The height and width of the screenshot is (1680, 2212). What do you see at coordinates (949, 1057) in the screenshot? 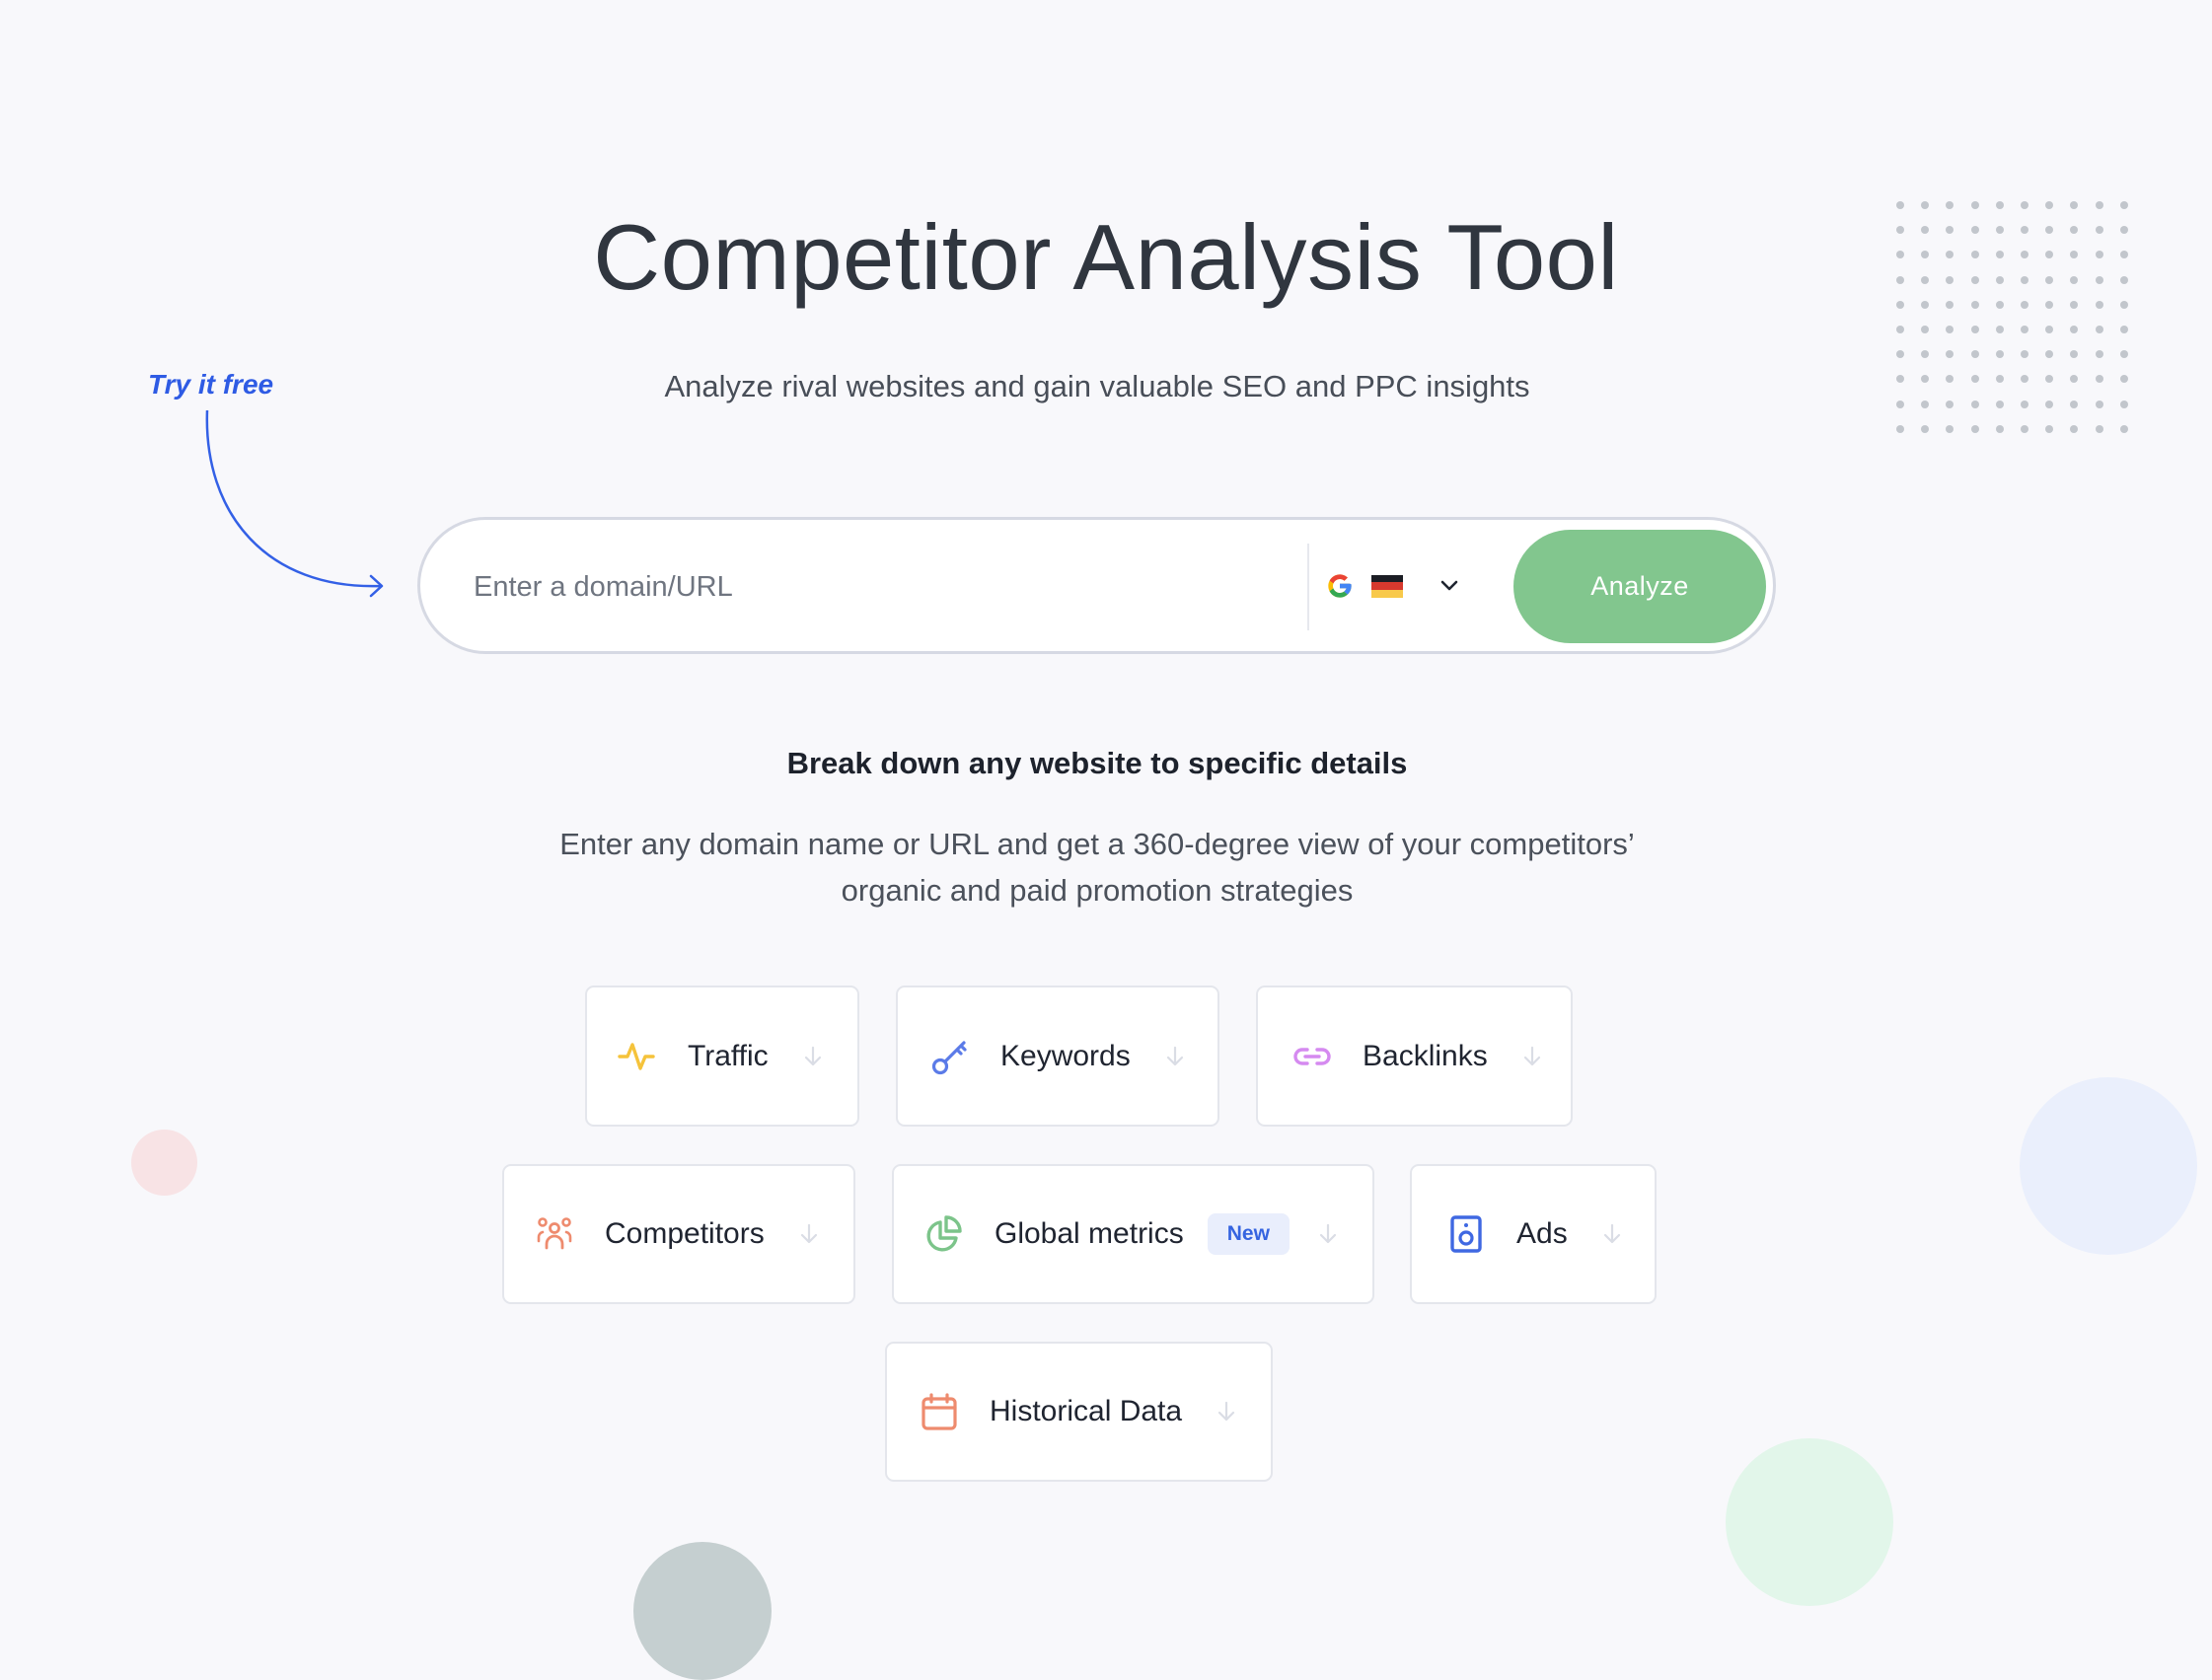
I see `key-icon` at bounding box center [949, 1057].